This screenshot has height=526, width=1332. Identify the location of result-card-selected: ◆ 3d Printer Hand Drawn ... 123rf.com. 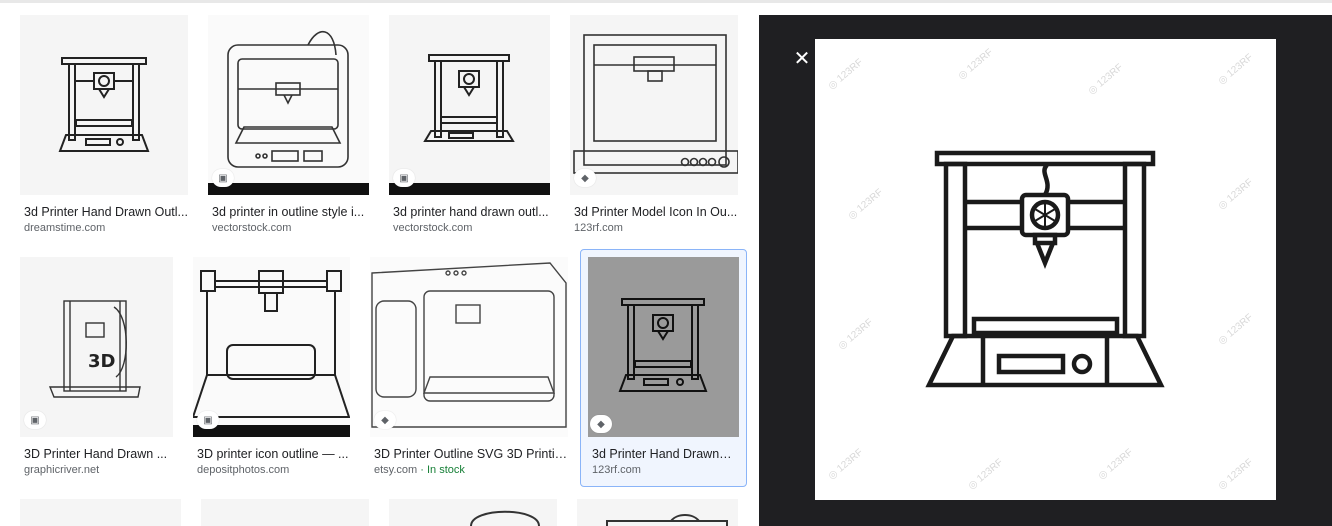
(663, 368).